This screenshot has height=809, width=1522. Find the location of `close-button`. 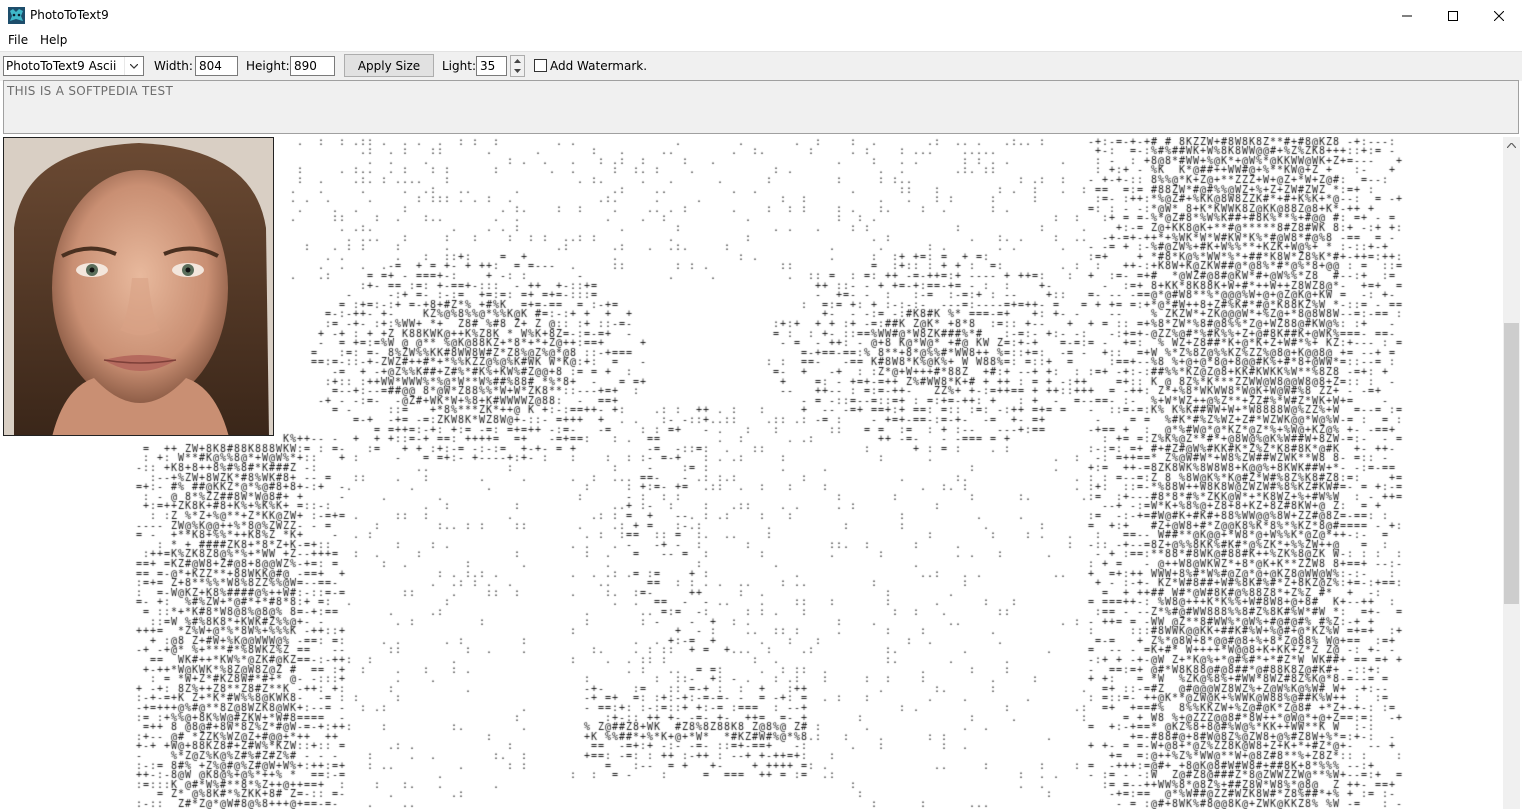

close-button is located at coordinates (1499, 15).